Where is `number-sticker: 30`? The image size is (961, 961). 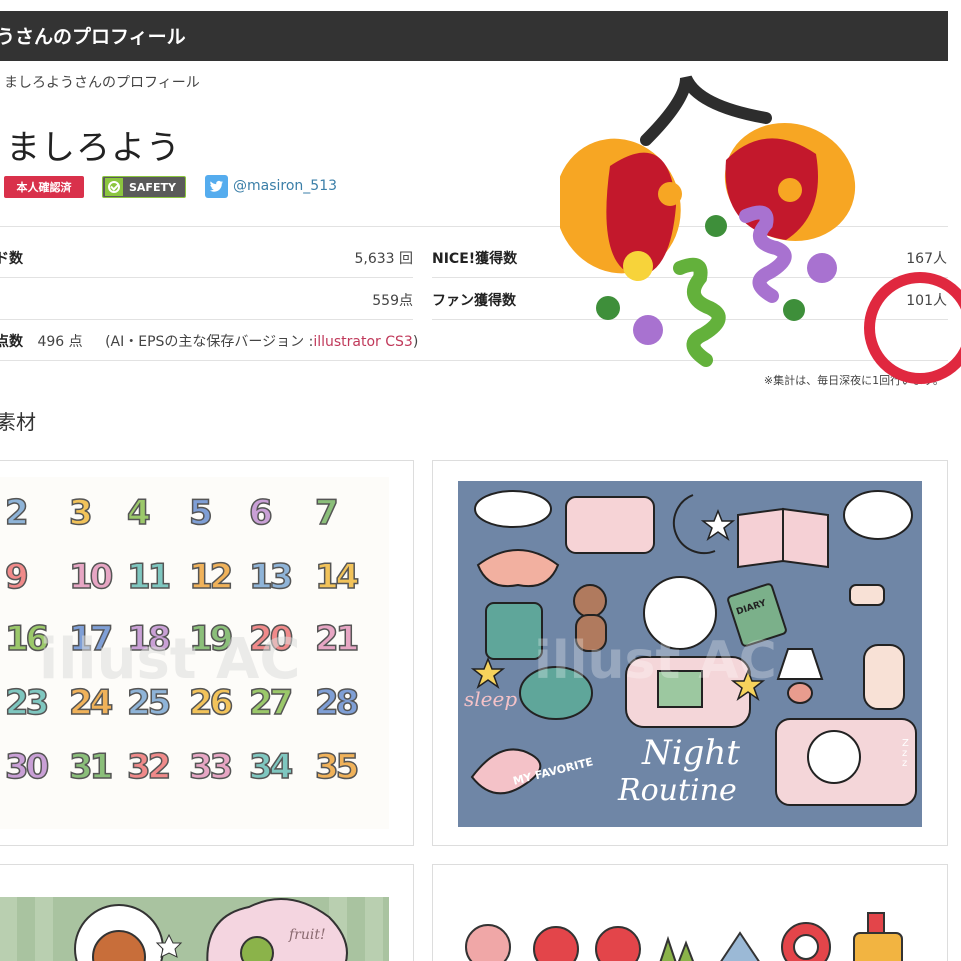 number-sticker: 30 is located at coordinates (27, 767).